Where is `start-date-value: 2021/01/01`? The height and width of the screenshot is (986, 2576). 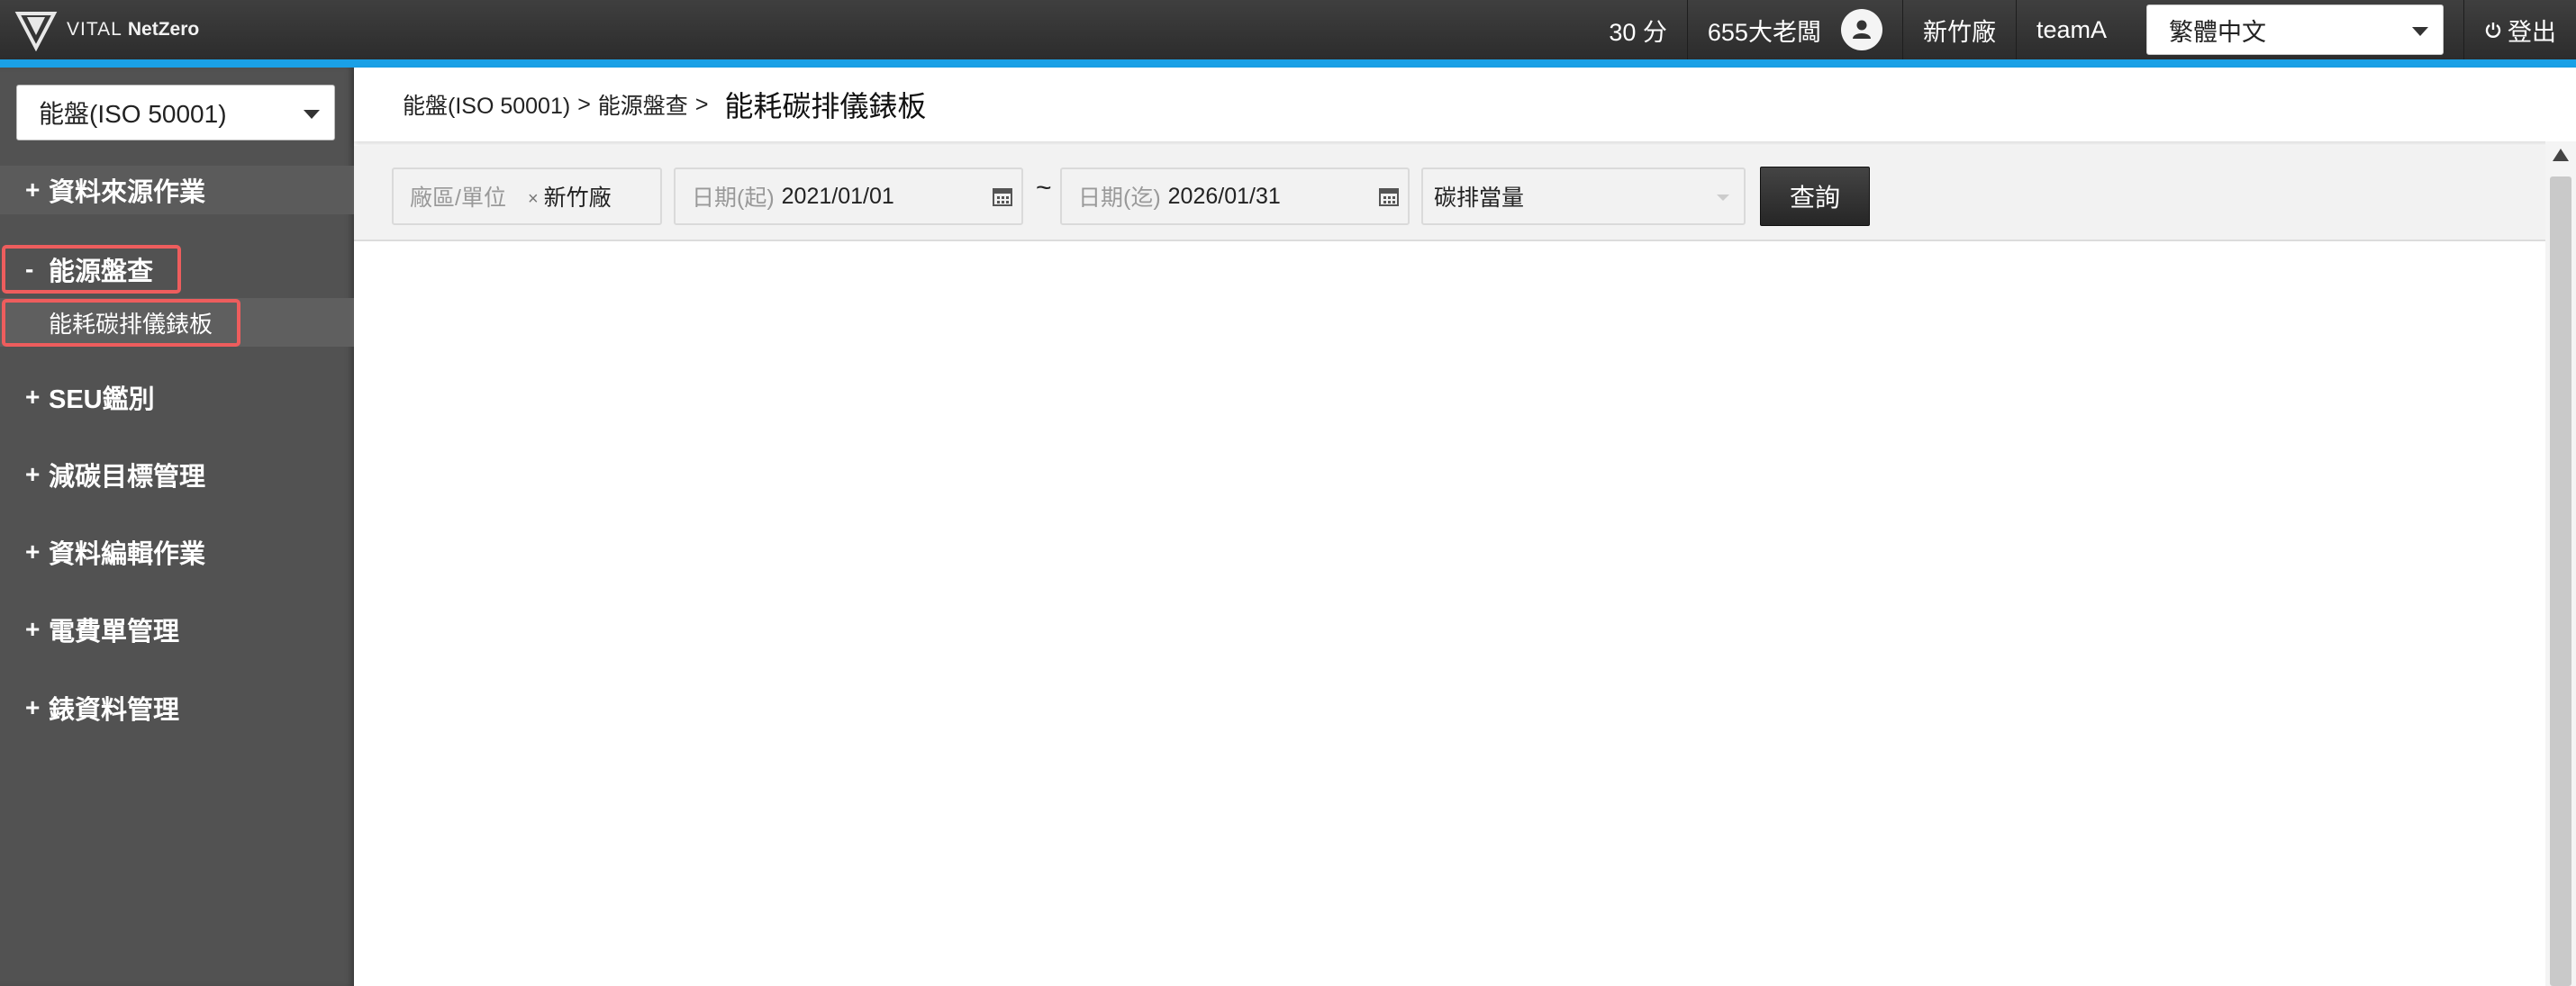 start-date-value: 2021/01/01 is located at coordinates (837, 196).